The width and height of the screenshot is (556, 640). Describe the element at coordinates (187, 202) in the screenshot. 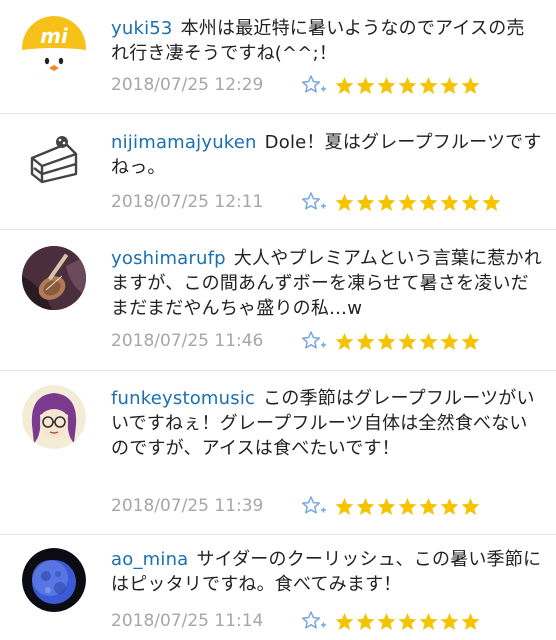

I see `comment-timestamp: 2018/07/25 12:11` at that location.